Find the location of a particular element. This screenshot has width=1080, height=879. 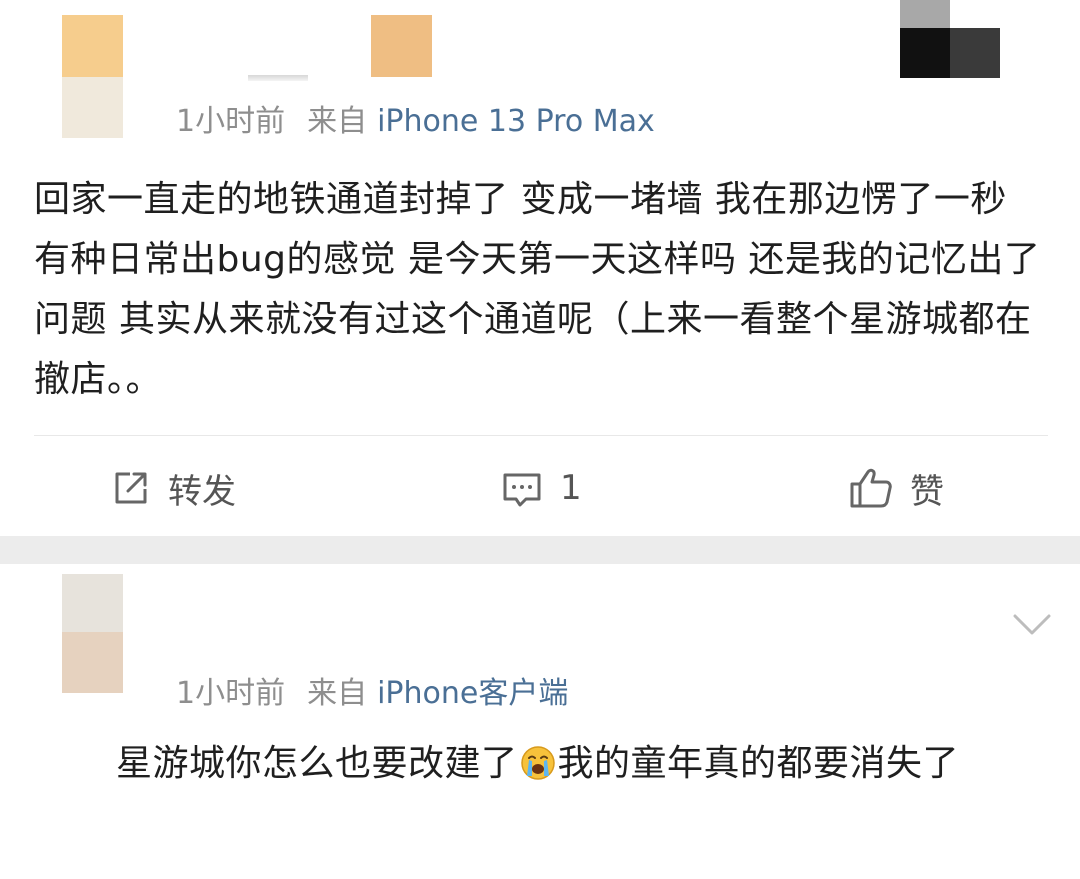

thumbs-up-icon is located at coordinates (871, 488).